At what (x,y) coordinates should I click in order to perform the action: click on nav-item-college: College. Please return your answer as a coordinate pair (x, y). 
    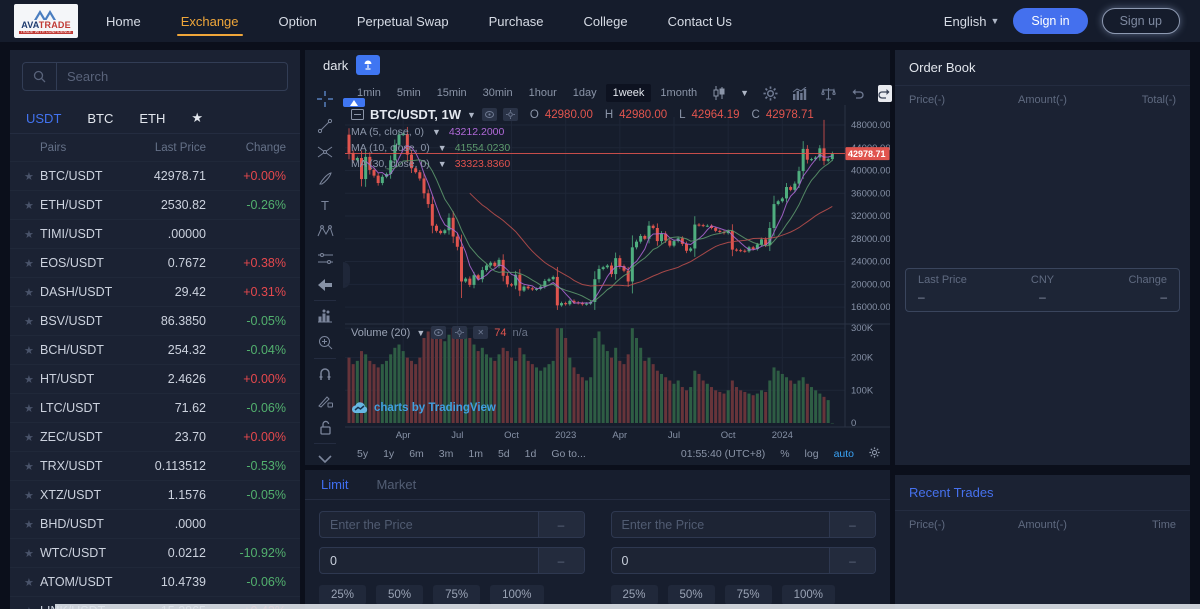
    Looking at the image, I should click on (606, 21).